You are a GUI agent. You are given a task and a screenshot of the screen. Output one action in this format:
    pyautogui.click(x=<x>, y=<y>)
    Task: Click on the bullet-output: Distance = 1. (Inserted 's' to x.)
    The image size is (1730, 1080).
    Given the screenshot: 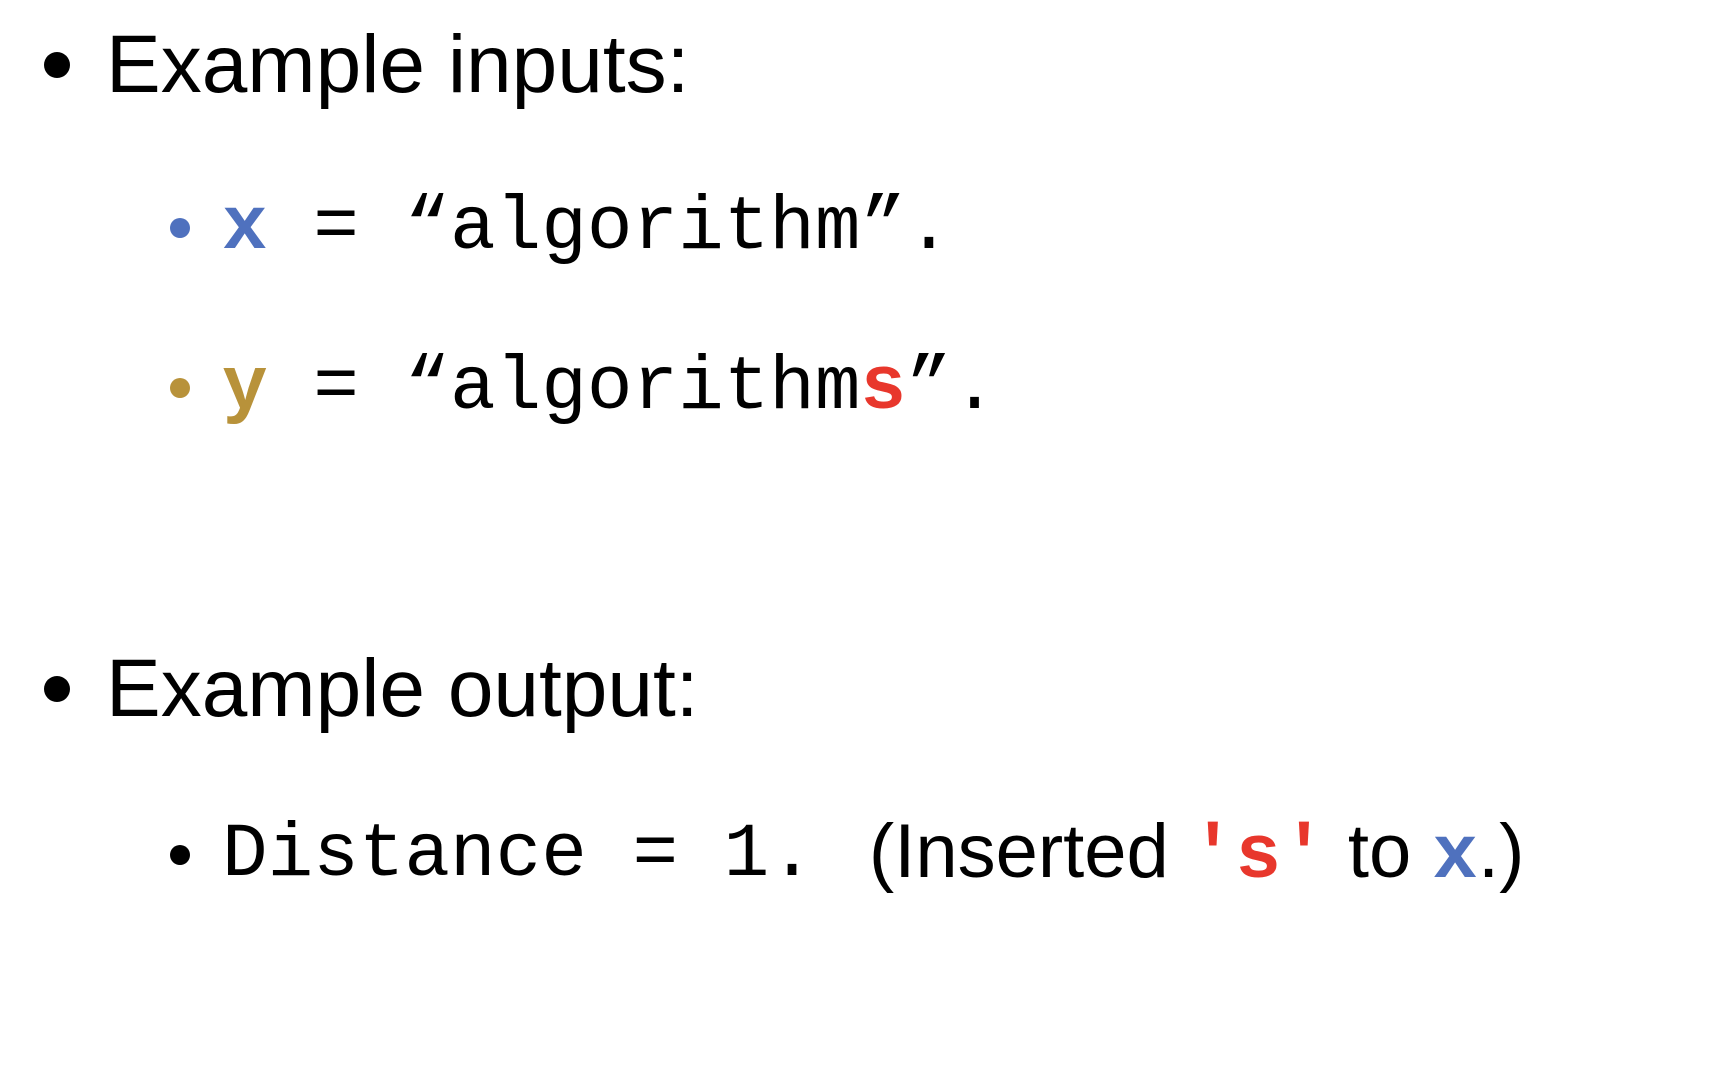 What is the action you would take?
    pyautogui.click(x=847, y=854)
    